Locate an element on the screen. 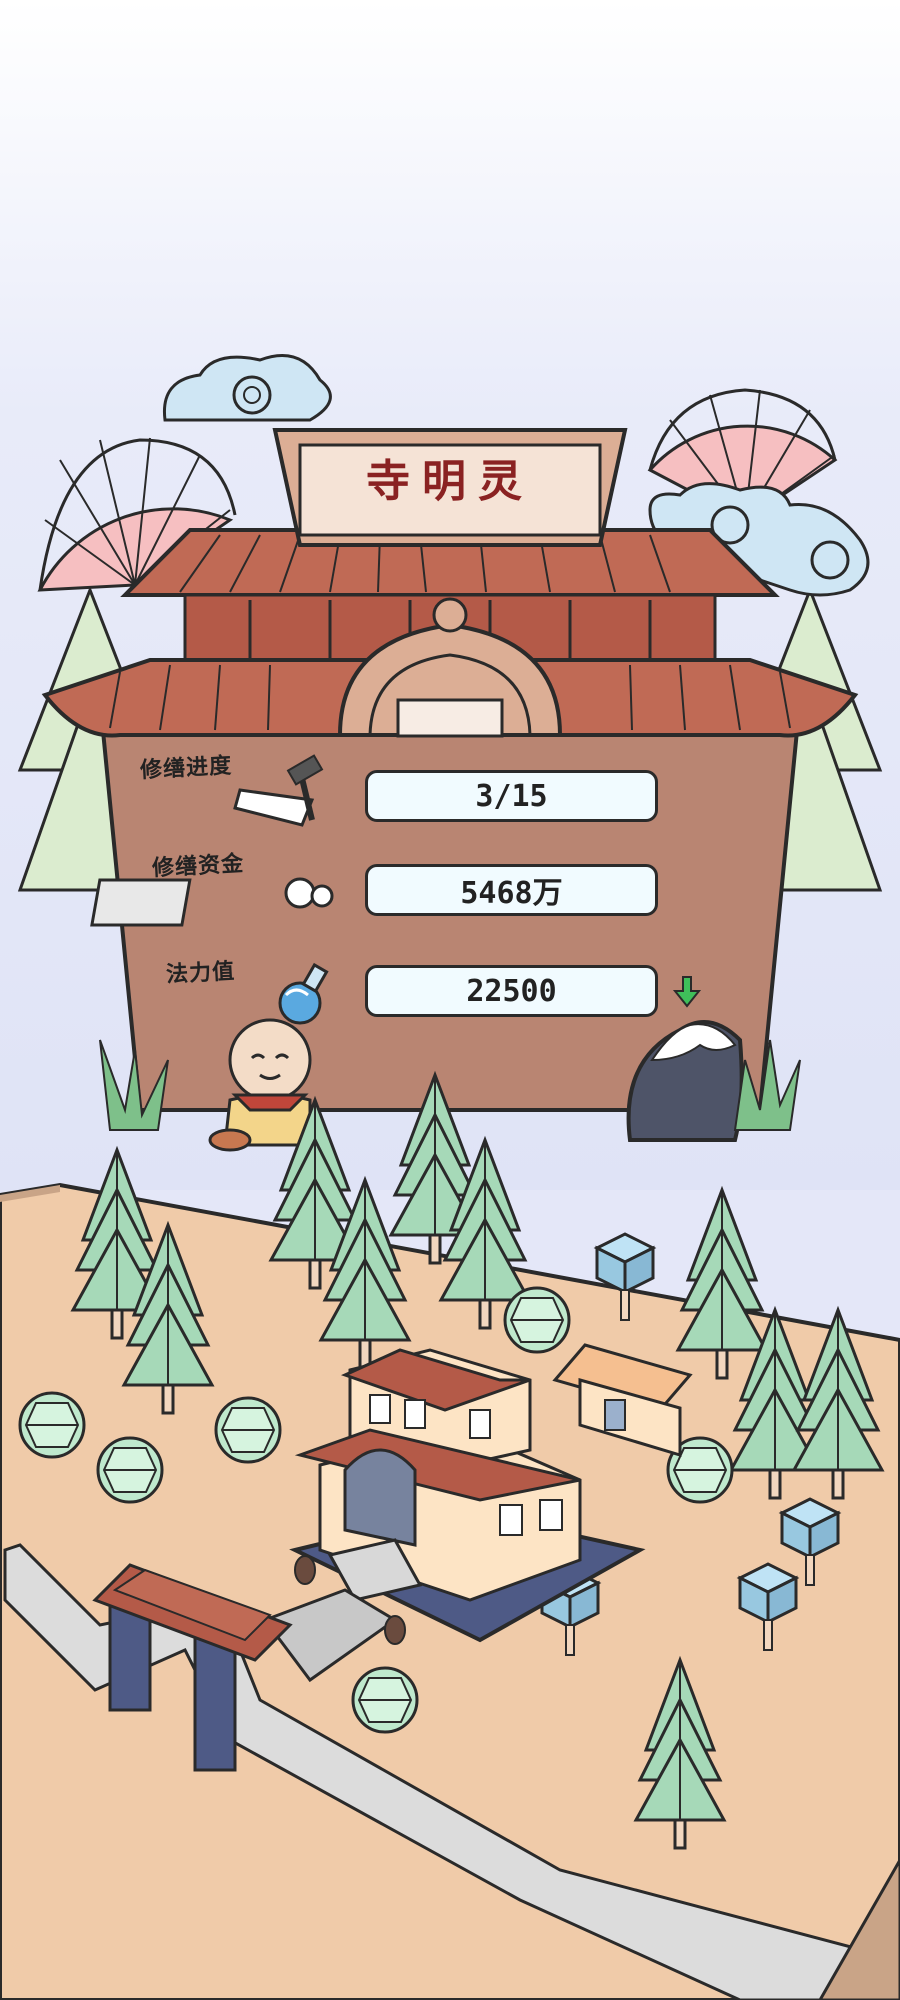 This screenshot has height=2000, width=900. repair-funds-value: 5468万 is located at coordinates (511, 890).